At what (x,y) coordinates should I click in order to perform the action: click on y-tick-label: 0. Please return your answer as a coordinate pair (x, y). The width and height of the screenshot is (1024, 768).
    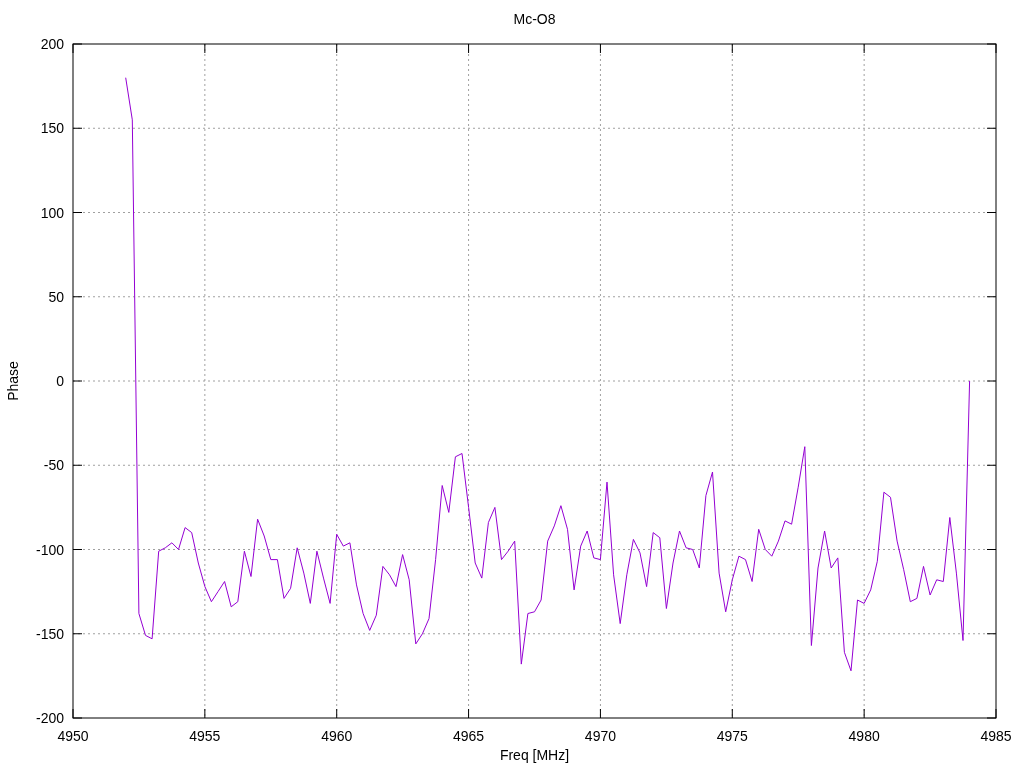
    Looking at the image, I should click on (60, 381).